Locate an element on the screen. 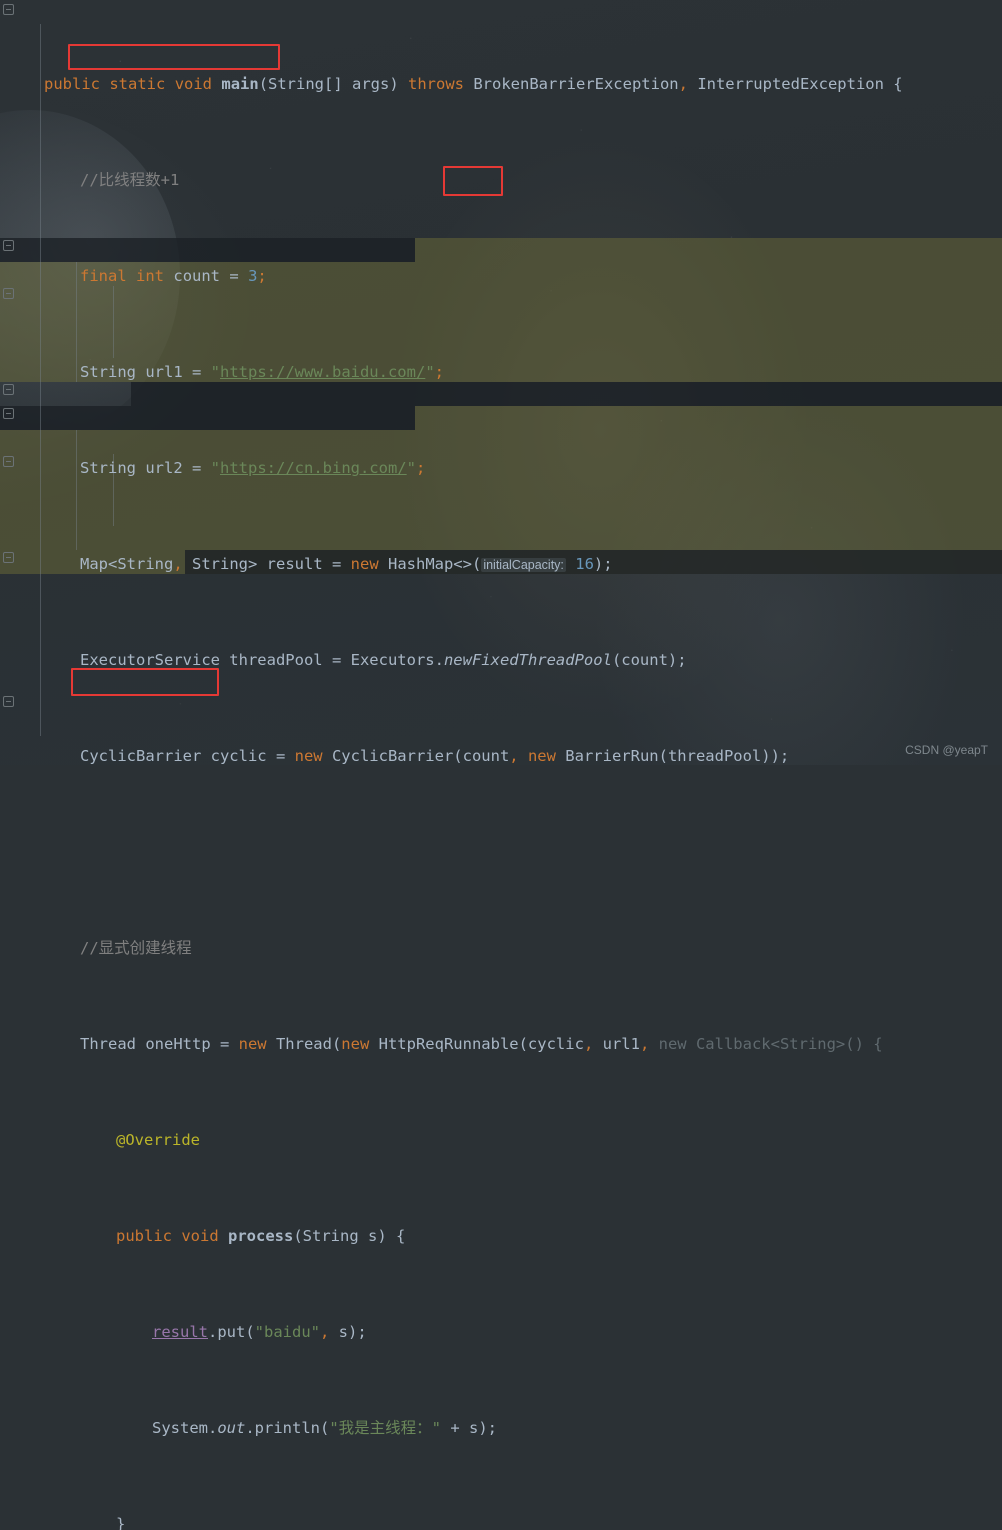  token-keyword-final: final is located at coordinates (103, 276).